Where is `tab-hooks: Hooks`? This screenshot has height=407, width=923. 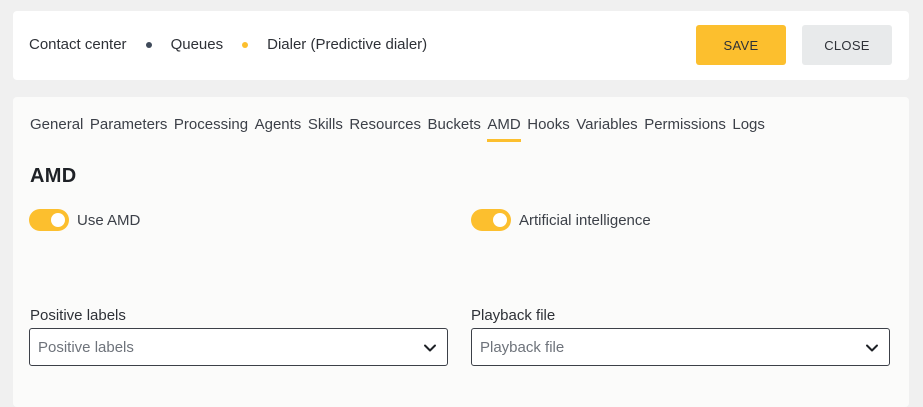 tab-hooks: Hooks is located at coordinates (548, 124).